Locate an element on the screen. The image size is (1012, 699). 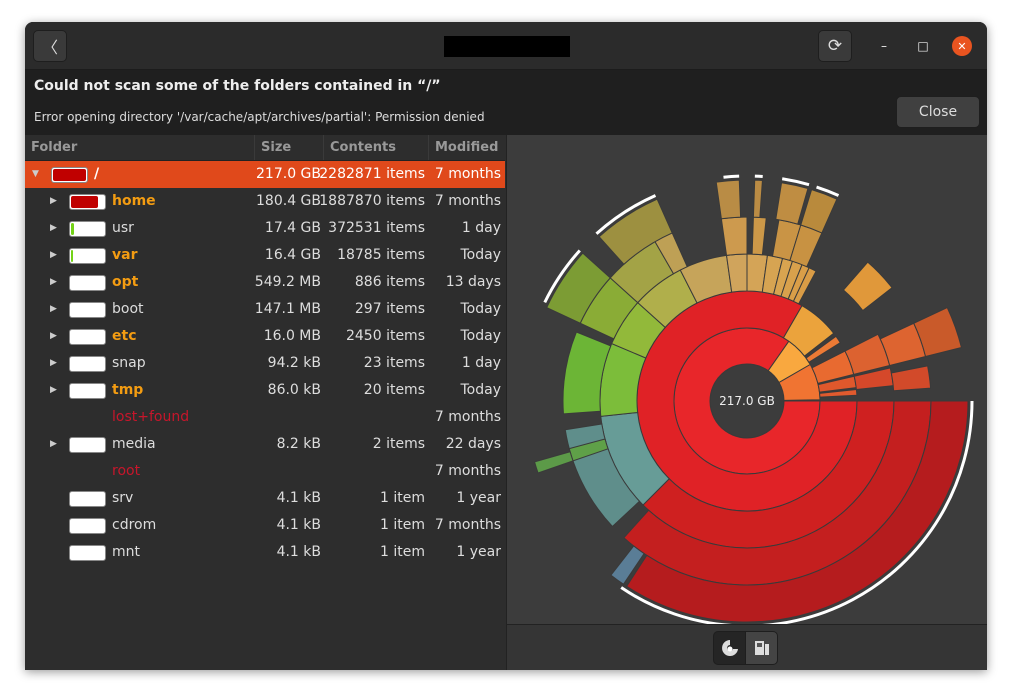
treemap-chart-icon is located at coordinates (761, 648).